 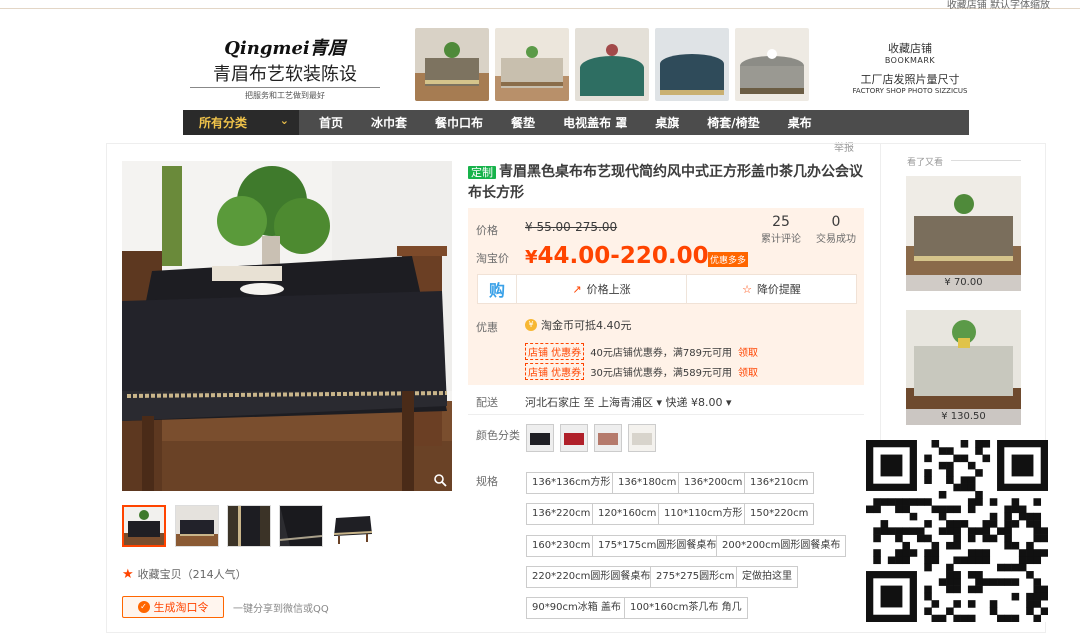 I want to click on bookmark-text: BOOKMARK, so click(x=910, y=60).